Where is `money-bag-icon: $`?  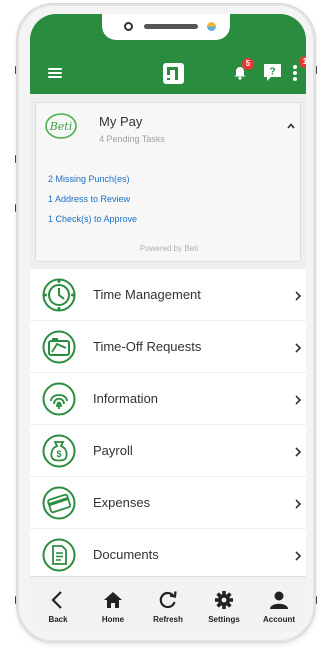 money-bag-icon: $ is located at coordinates (59, 451).